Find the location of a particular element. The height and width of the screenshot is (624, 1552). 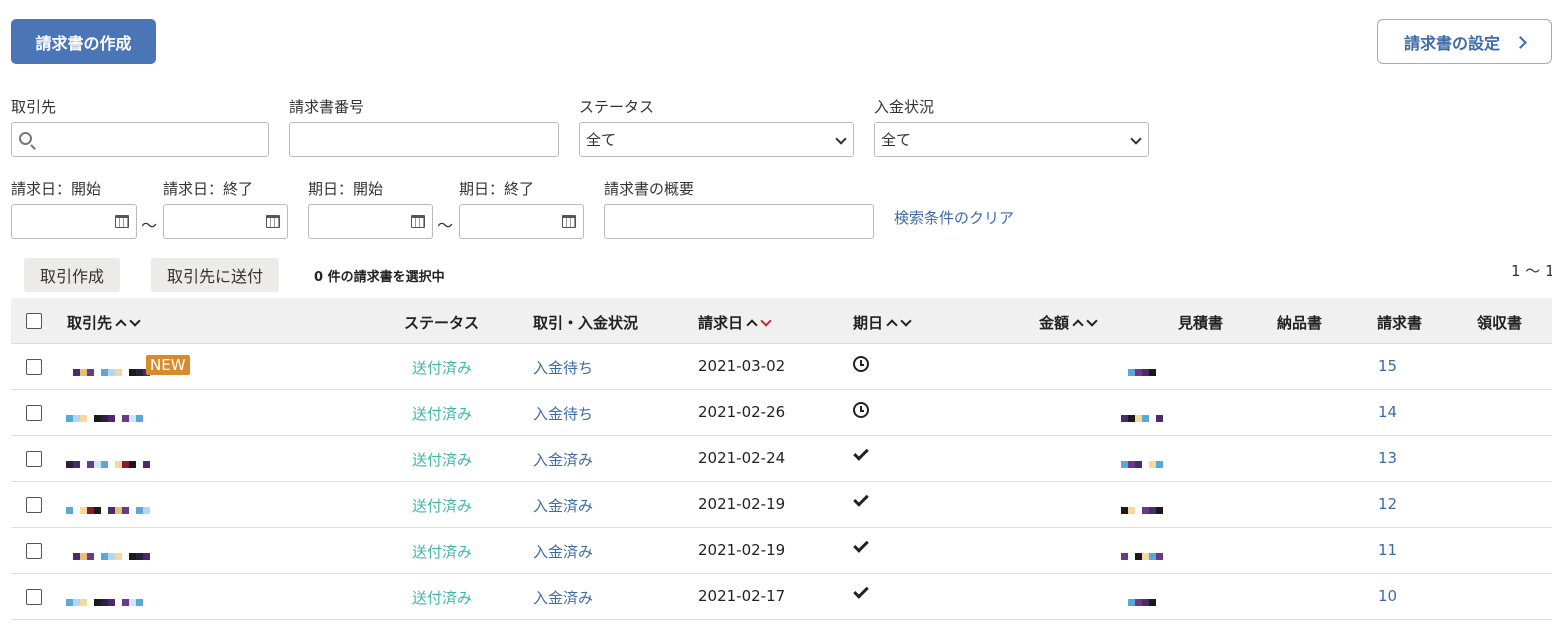

invoice-date-cell: 2021-02-17 is located at coordinates (742, 596).